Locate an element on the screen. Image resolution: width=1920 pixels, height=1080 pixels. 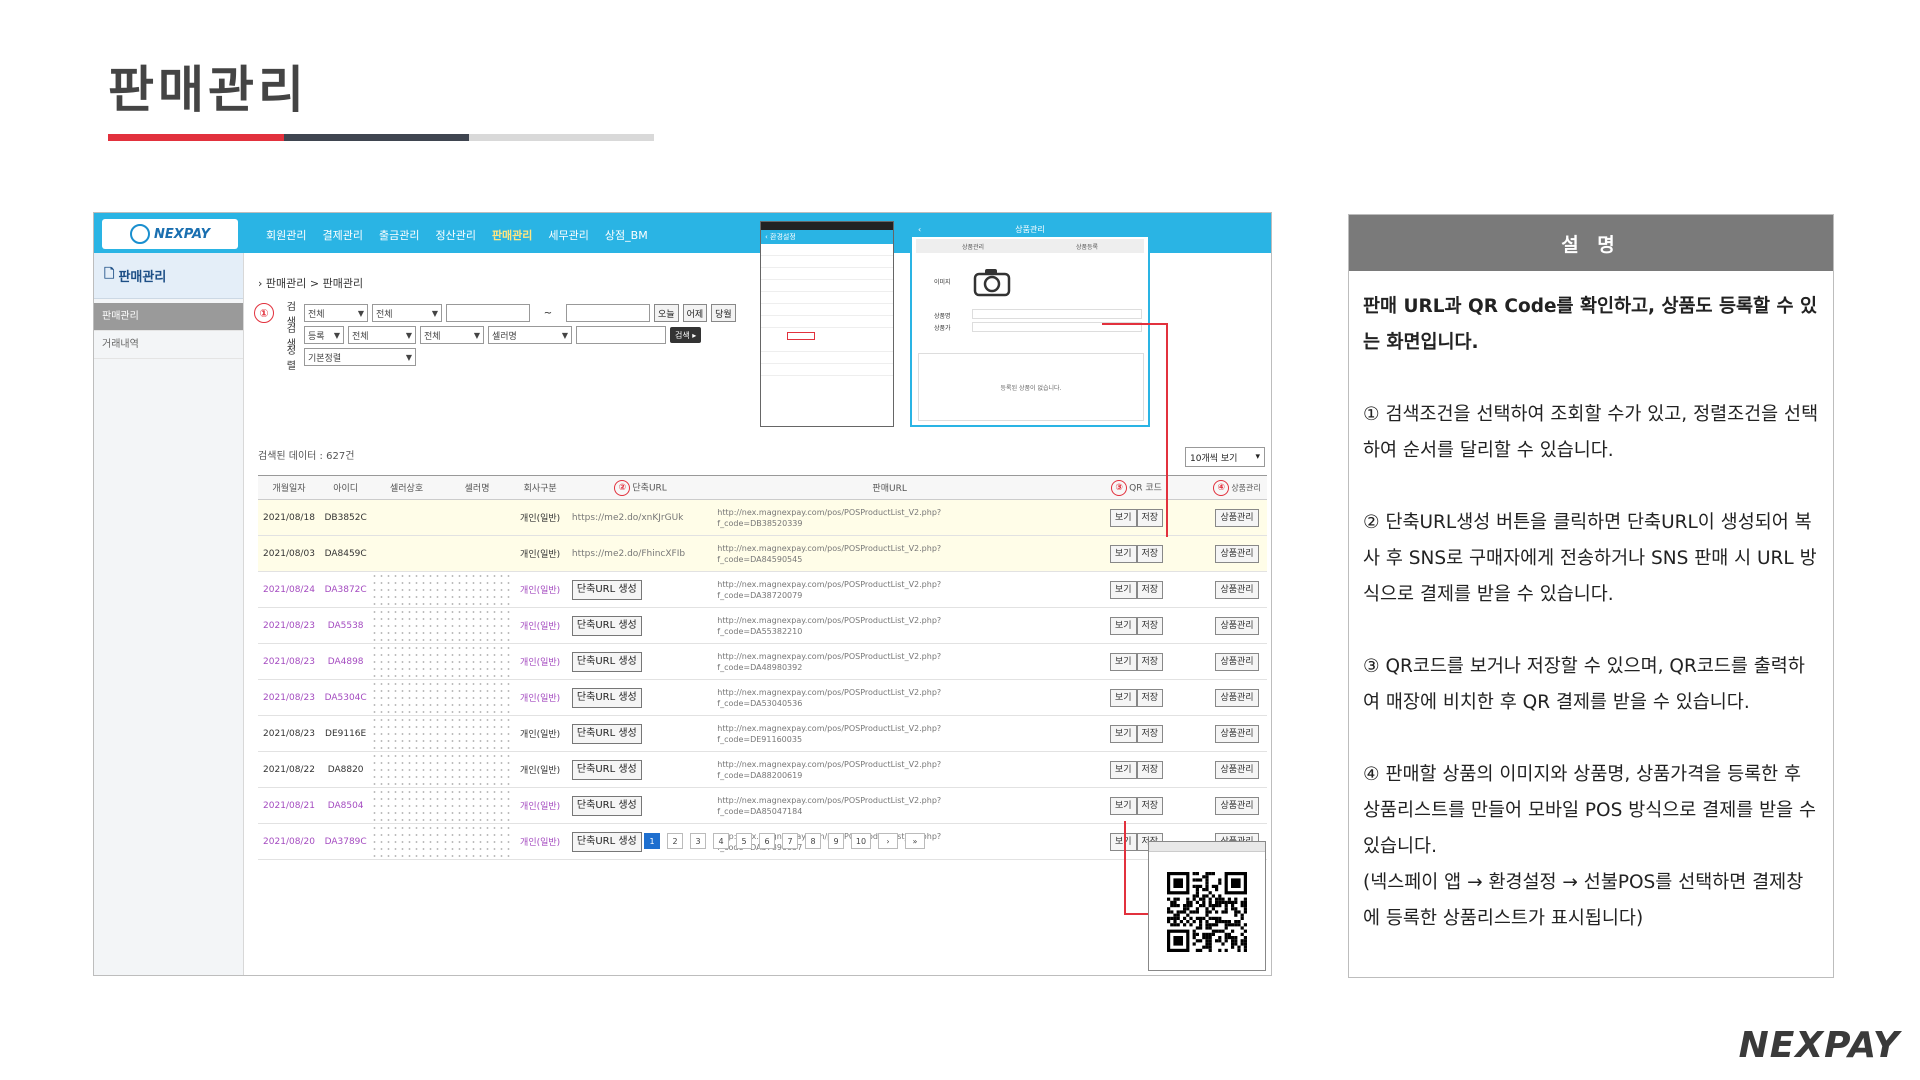
start-date-input is located at coordinates (488, 313).